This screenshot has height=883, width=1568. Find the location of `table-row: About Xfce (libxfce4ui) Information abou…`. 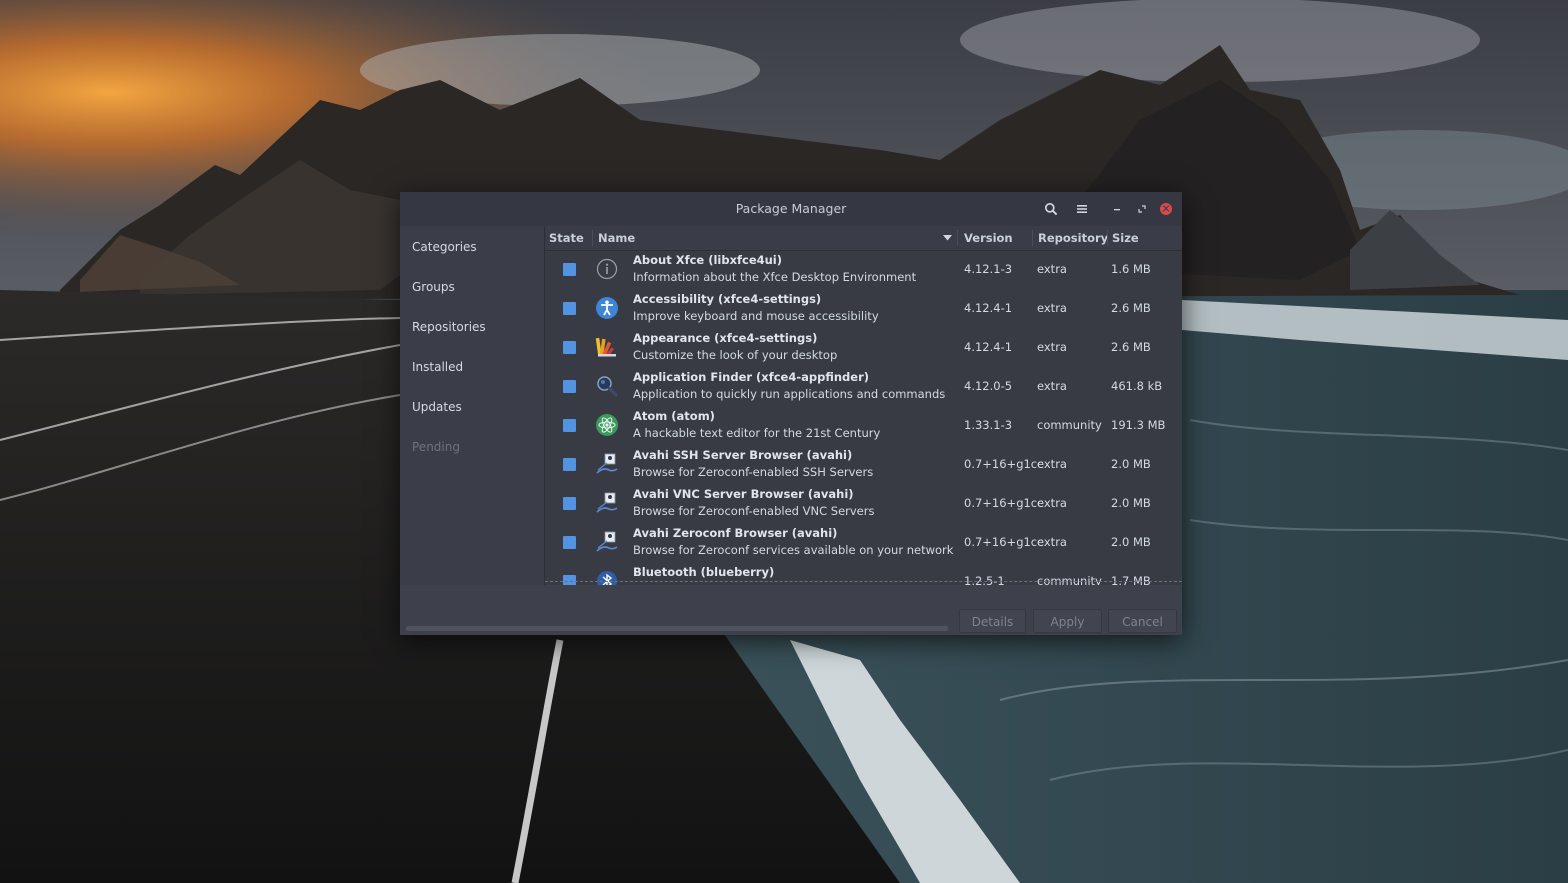

table-row: About Xfce (libxfce4ui) Information abou… is located at coordinates (863, 269).